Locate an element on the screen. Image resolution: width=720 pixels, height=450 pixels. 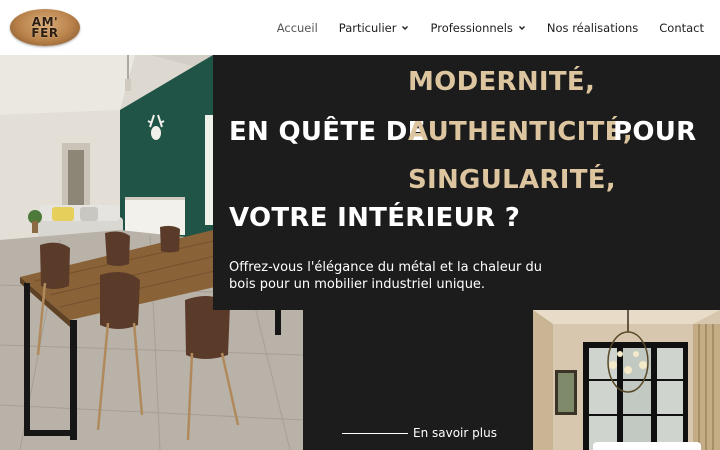
nav-item-realisations: Nos réalisations is located at coordinates (592, 28).